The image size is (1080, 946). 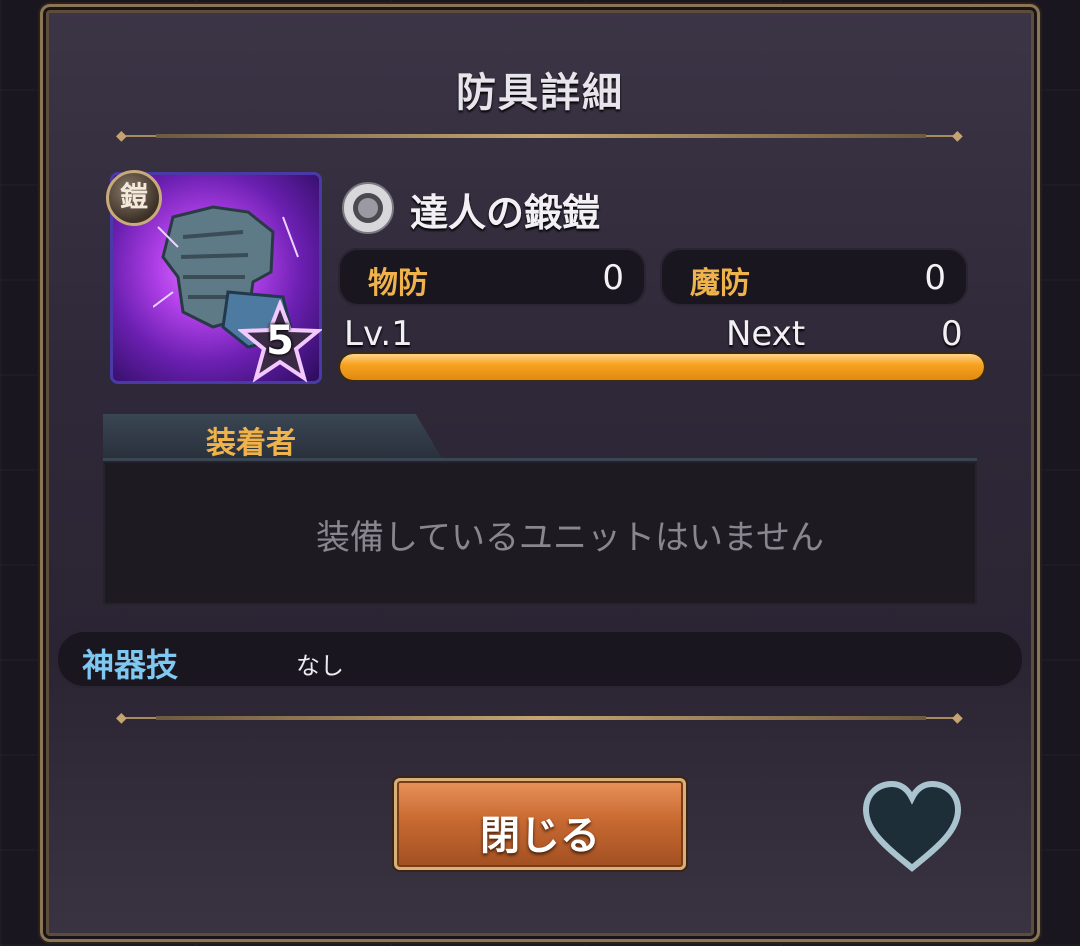 I want to click on exp-progress-bar, so click(x=662, y=367).